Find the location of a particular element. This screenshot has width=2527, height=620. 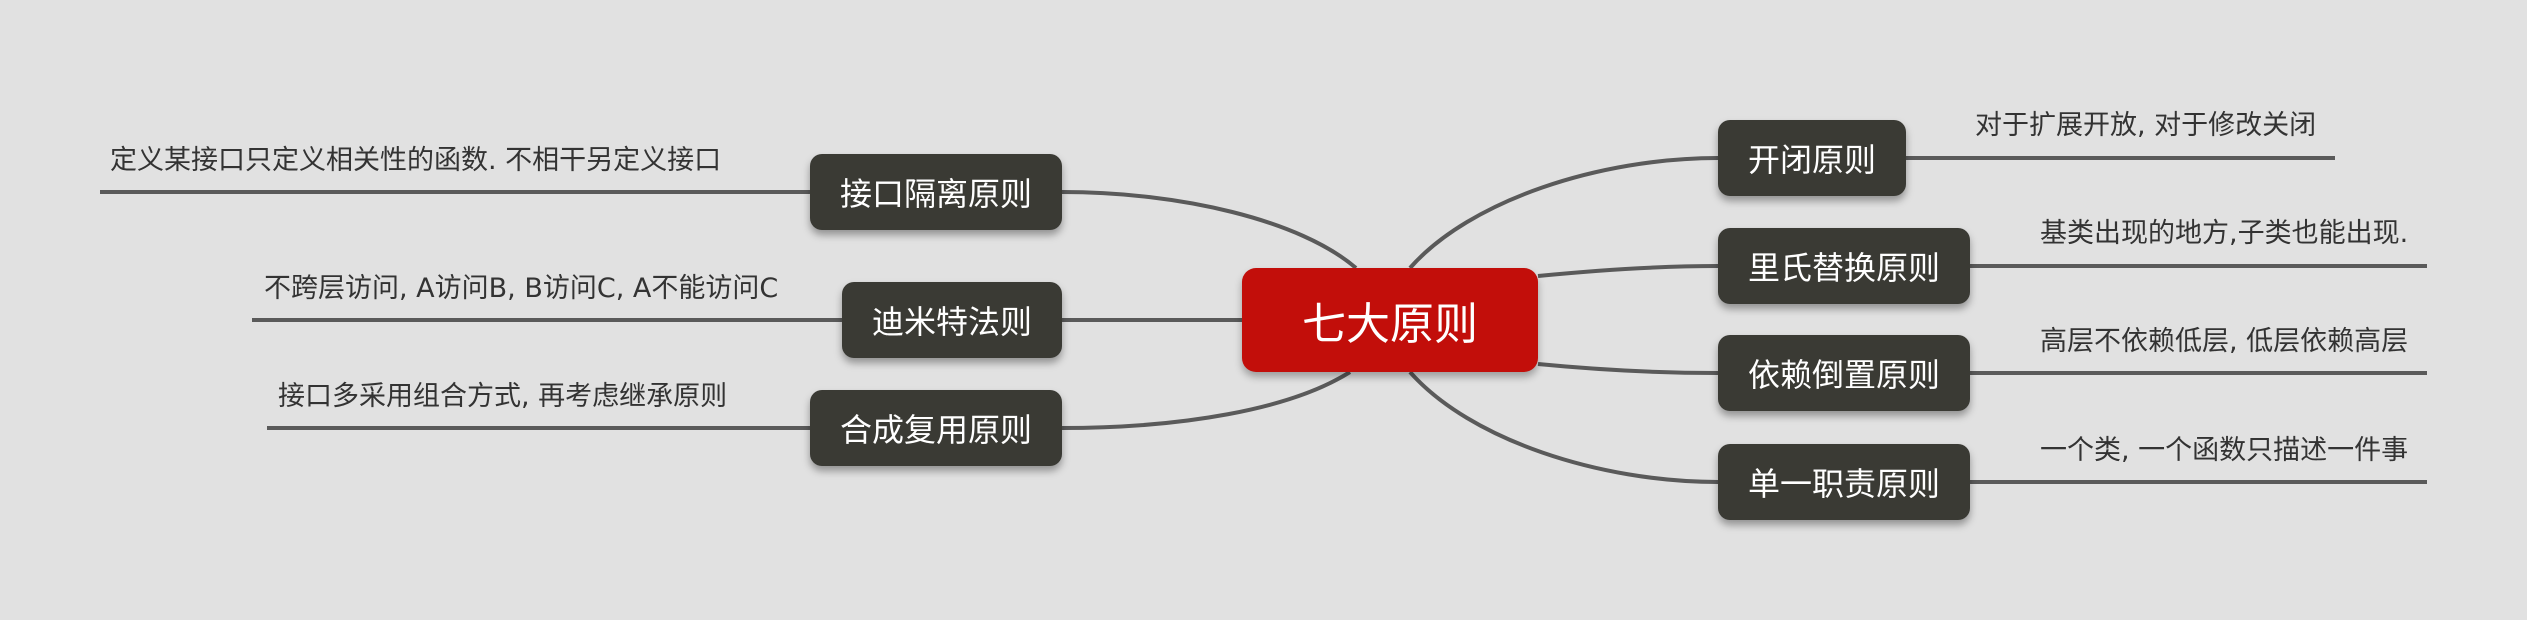

desc-yilai: 高层不依赖低层, 低层依赖高层 is located at coordinates (2224, 341).